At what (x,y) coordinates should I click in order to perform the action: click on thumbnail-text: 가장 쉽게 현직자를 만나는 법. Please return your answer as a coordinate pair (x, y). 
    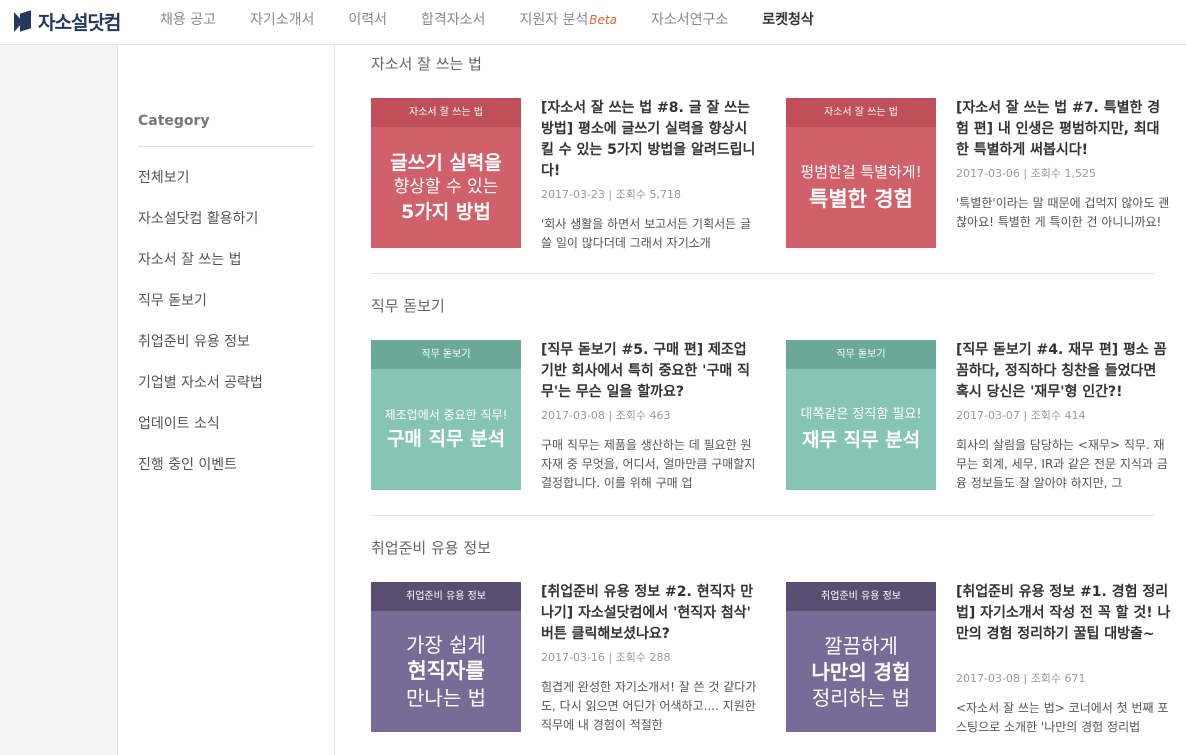
    Looking at the image, I should click on (446, 671).